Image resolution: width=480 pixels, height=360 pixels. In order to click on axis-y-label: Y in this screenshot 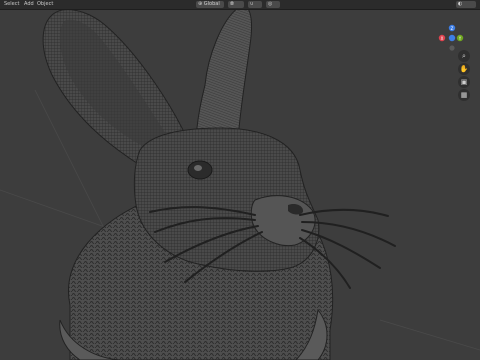, I will do `click(460, 38)`.